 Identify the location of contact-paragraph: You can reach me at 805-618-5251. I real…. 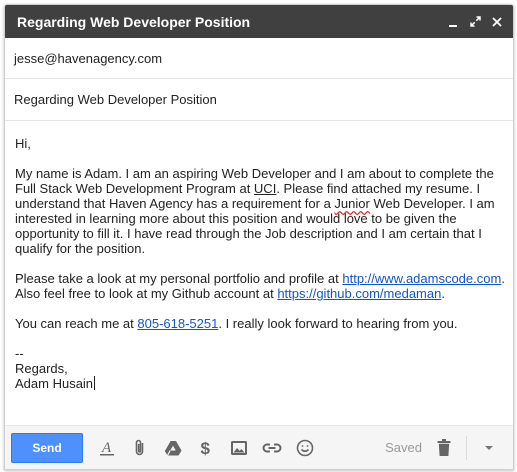
(260, 323).